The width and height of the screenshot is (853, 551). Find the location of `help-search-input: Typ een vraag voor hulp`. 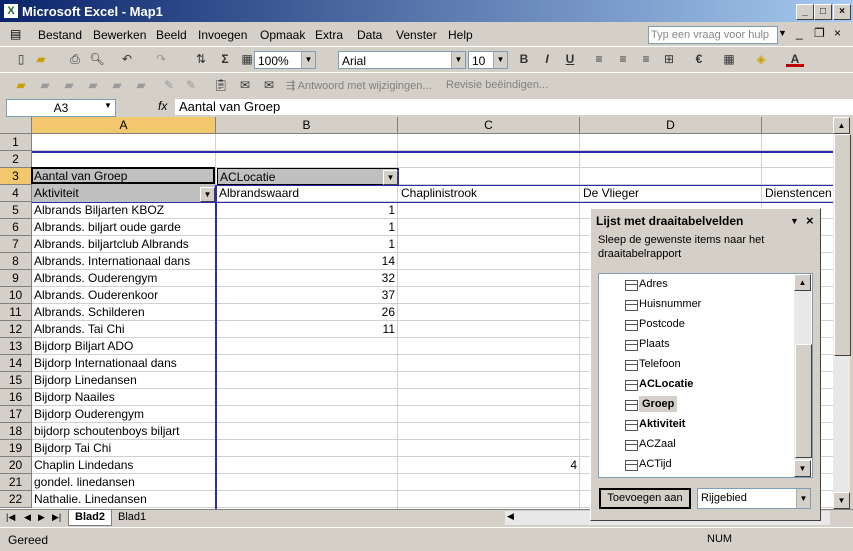

help-search-input: Typ een vraag voor hulp is located at coordinates (713, 35).